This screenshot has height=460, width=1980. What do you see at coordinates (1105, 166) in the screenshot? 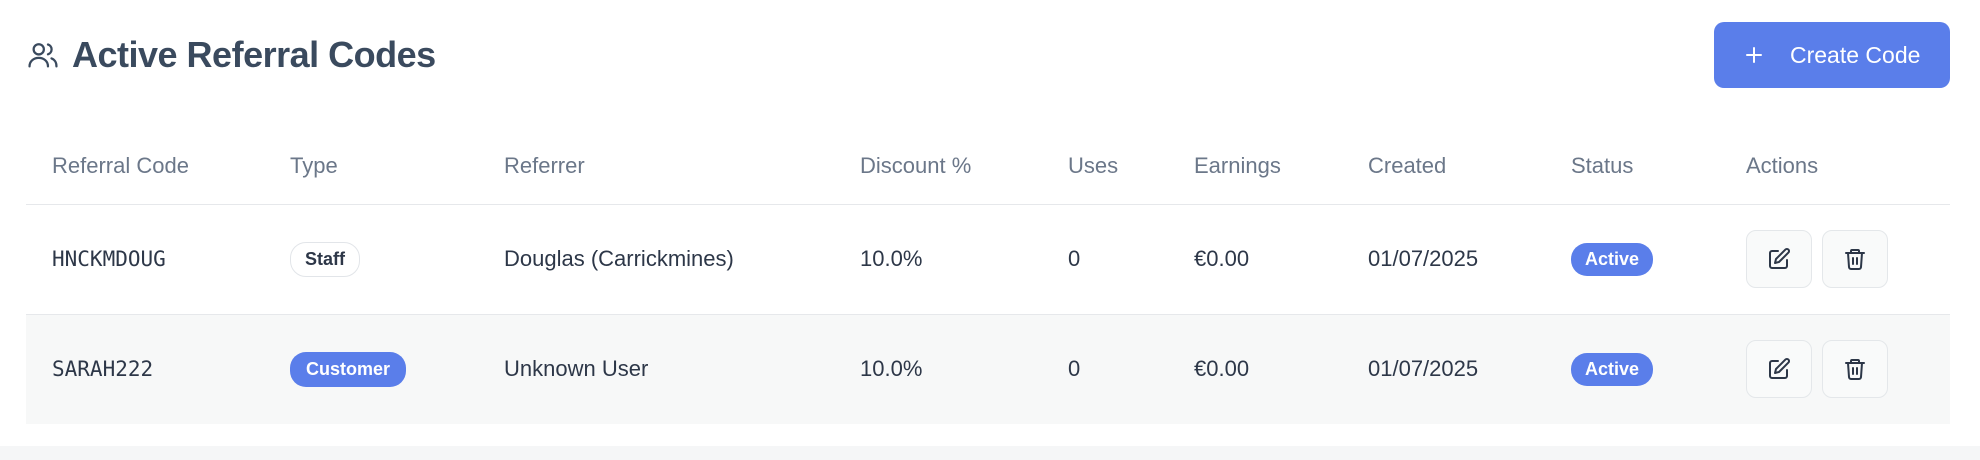
I see `column-header-uses: Uses` at bounding box center [1105, 166].